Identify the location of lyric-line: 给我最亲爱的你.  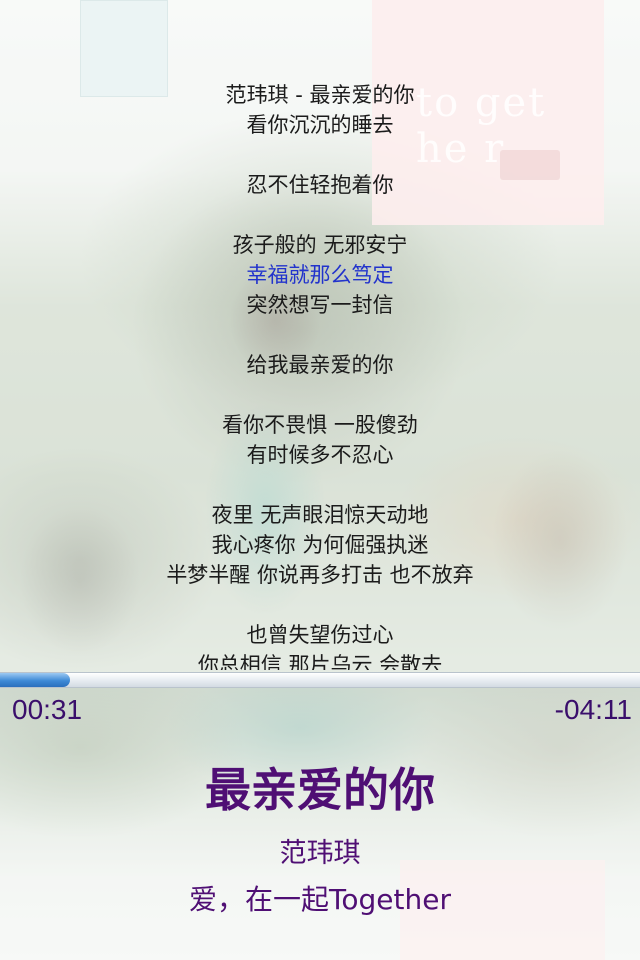
(320, 365).